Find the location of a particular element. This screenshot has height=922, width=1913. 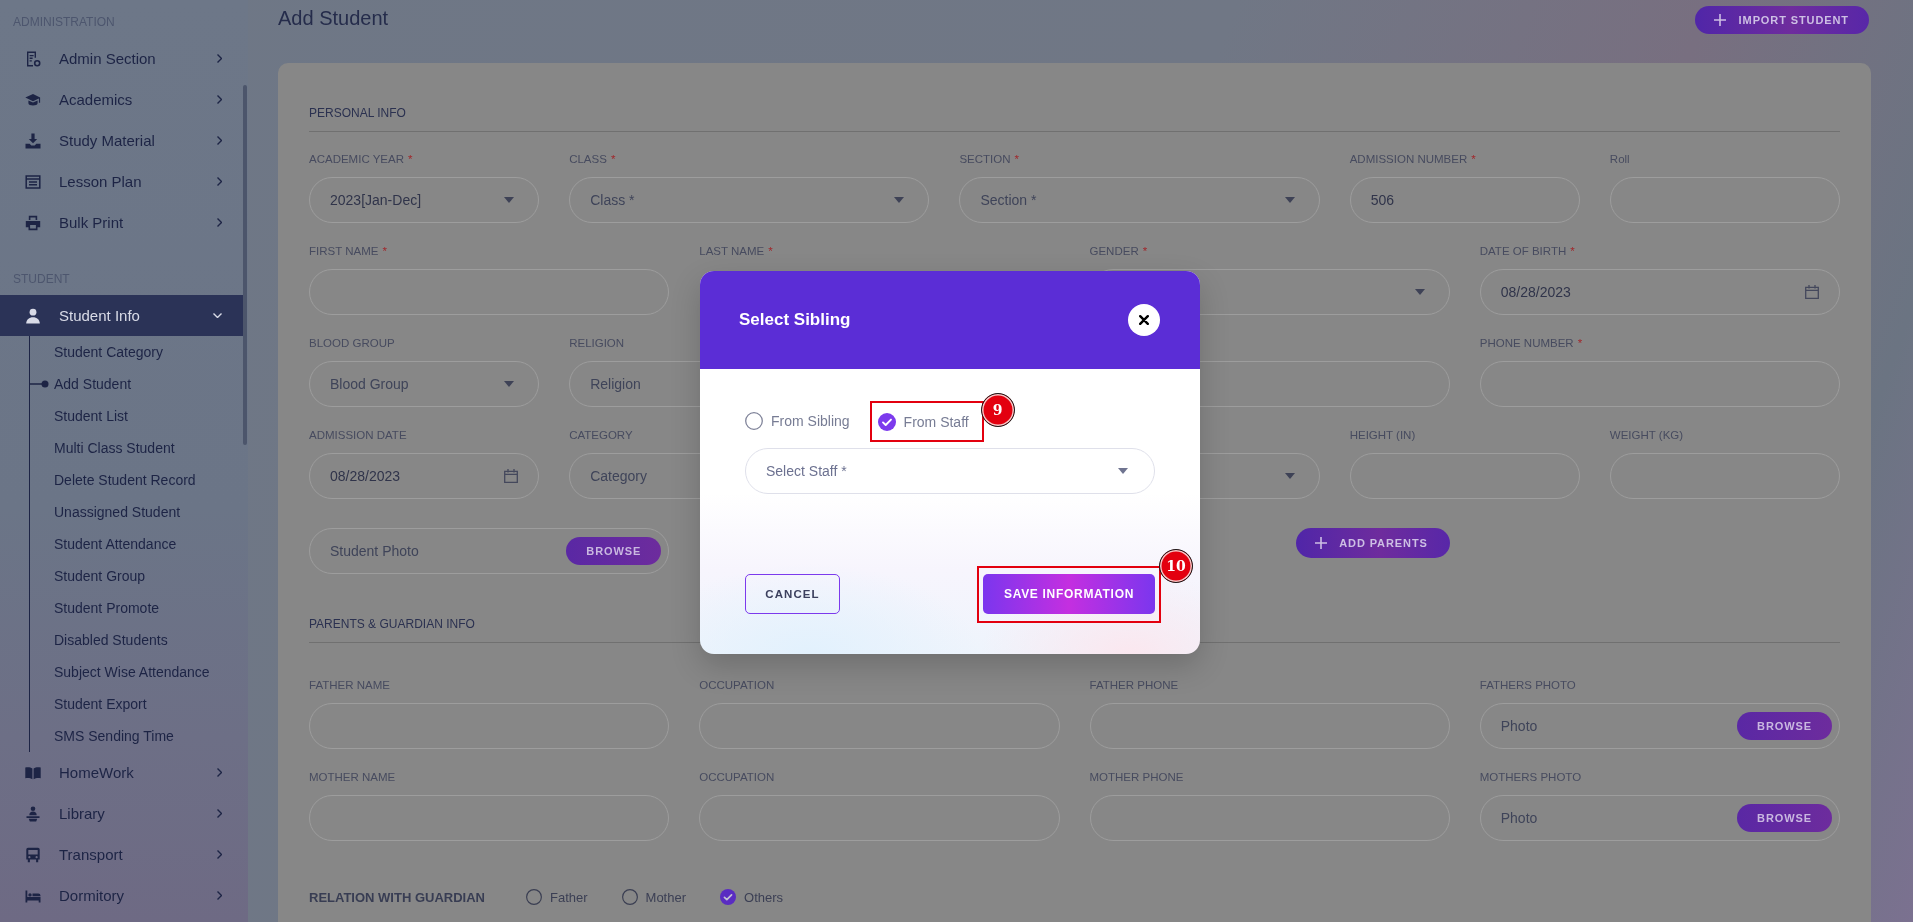

submenu-item: Subject Wise Attendance is located at coordinates (132, 672).